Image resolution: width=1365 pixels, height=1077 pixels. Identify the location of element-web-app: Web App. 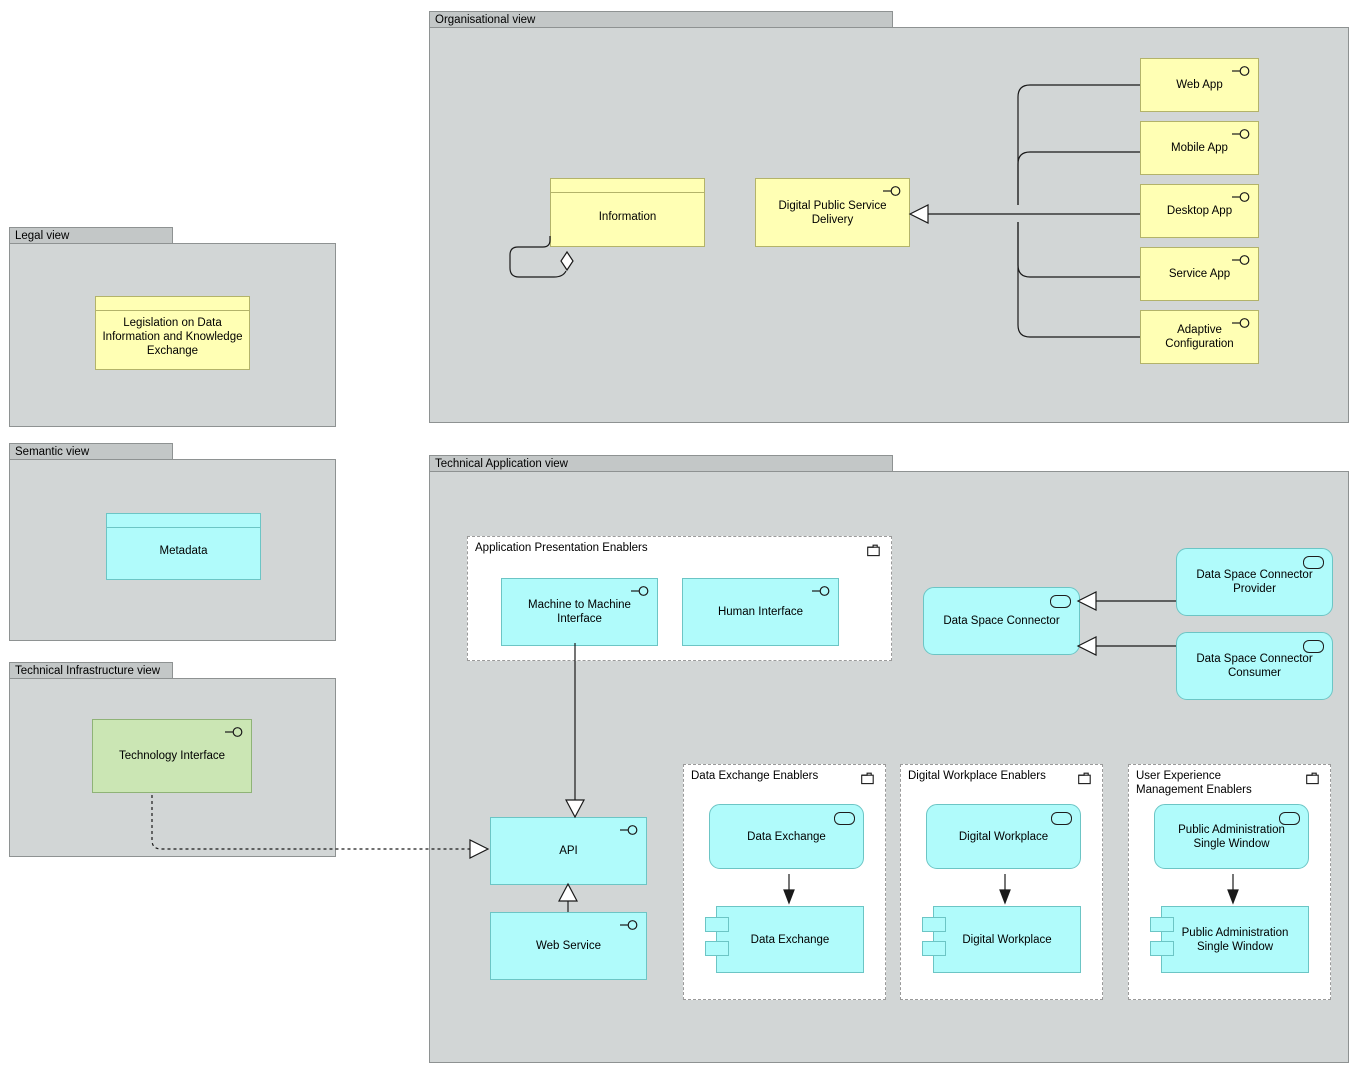
(1199, 85).